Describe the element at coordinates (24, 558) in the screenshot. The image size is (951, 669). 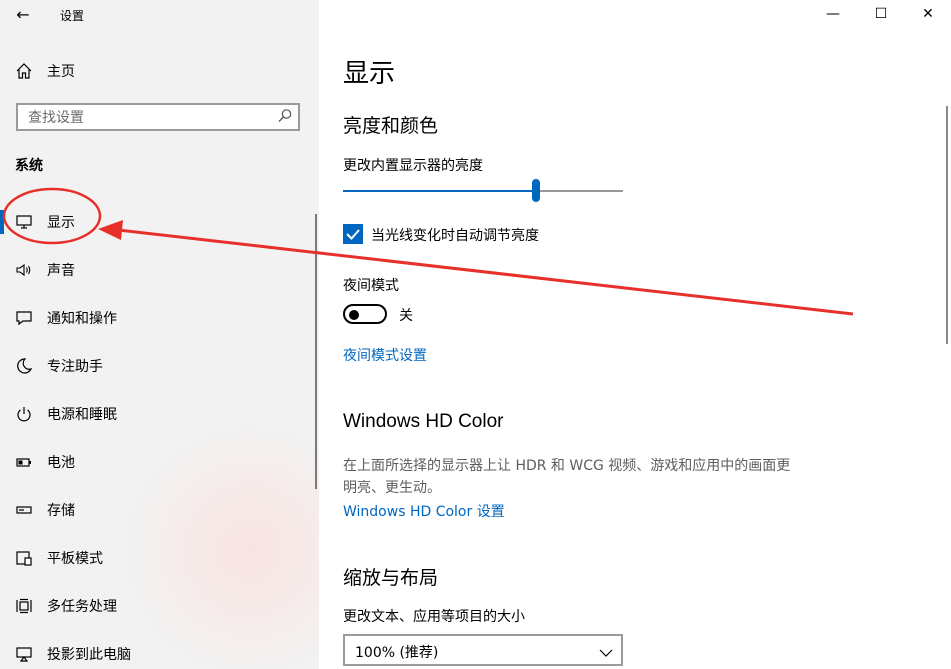
I see `tablet-icon` at that location.